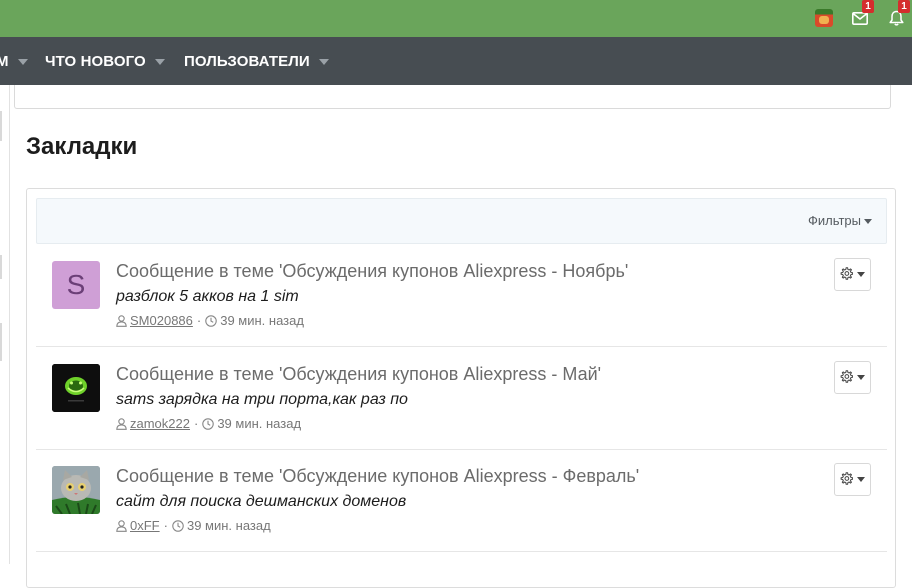 This screenshot has width=912, height=588. I want to click on avatar-letter: S, so click(76, 284).